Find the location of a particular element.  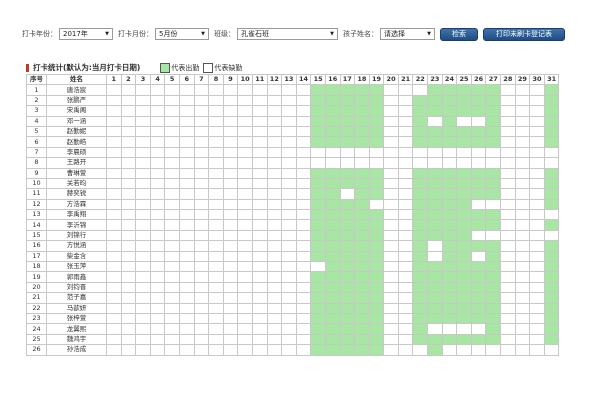

header-day: 20 is located at coordinates (391, 79).